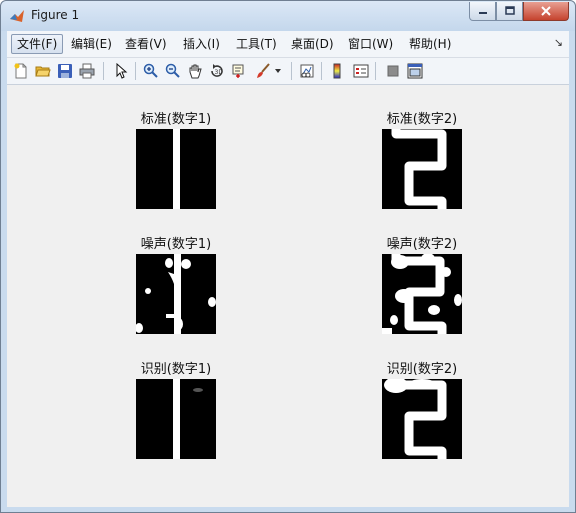  I want to click on print-button, so click(87, 71).